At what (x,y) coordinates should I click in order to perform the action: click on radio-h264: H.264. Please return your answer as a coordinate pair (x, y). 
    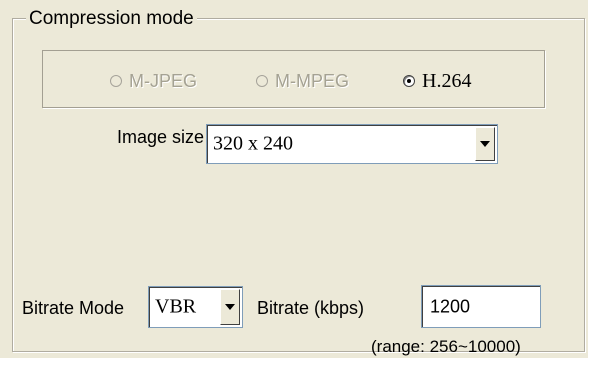
    Looking at the image, I should click on (437, 81).